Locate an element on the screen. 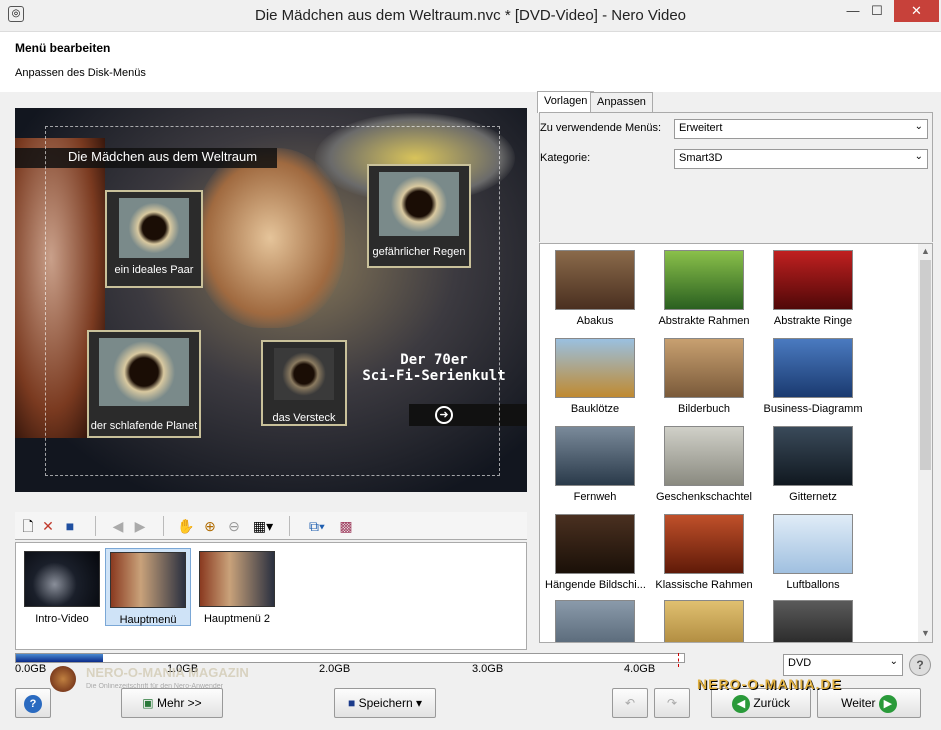 The image size is (941, 730). template-item: Klassische Rahmen is located at coordinates (704, 558).